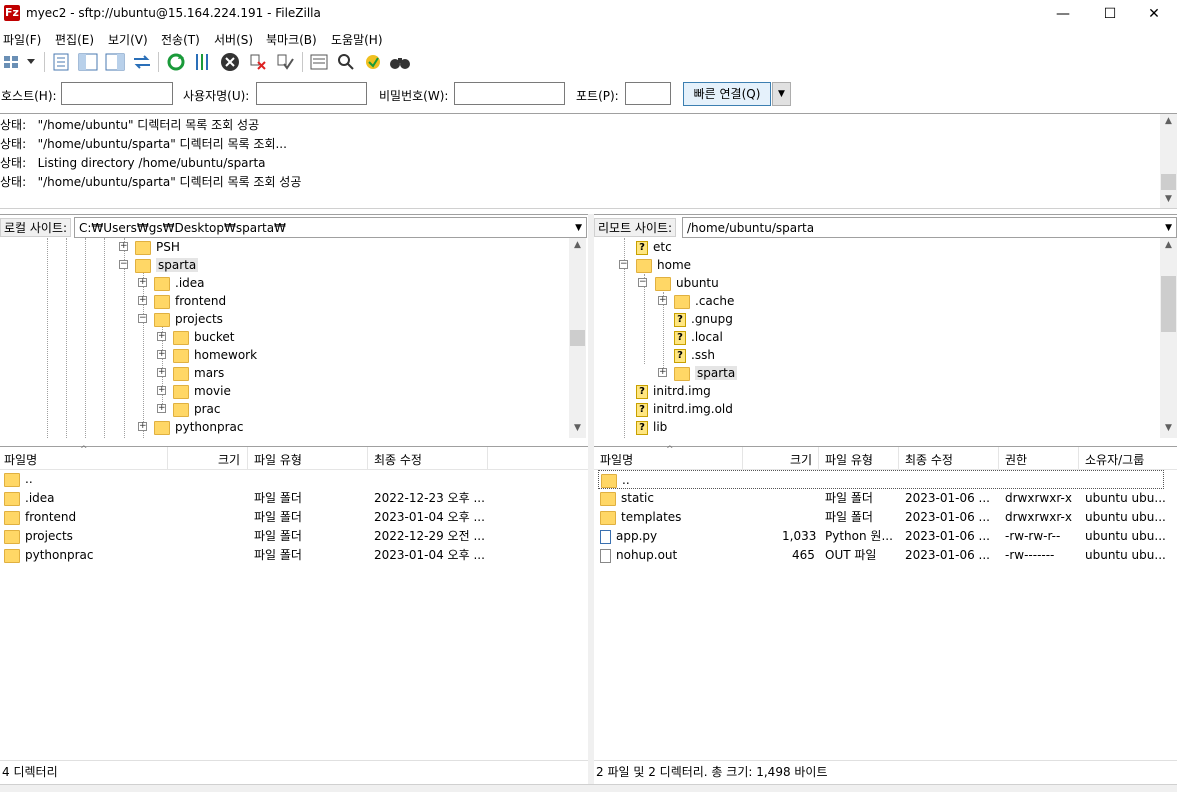 The width and height of the screenshot is (1177, 792). Describe the element at coordinates (929, 227) in the screenshot. I see `remote-path-input: /home/ubuntu/sparta ▼` at that location.